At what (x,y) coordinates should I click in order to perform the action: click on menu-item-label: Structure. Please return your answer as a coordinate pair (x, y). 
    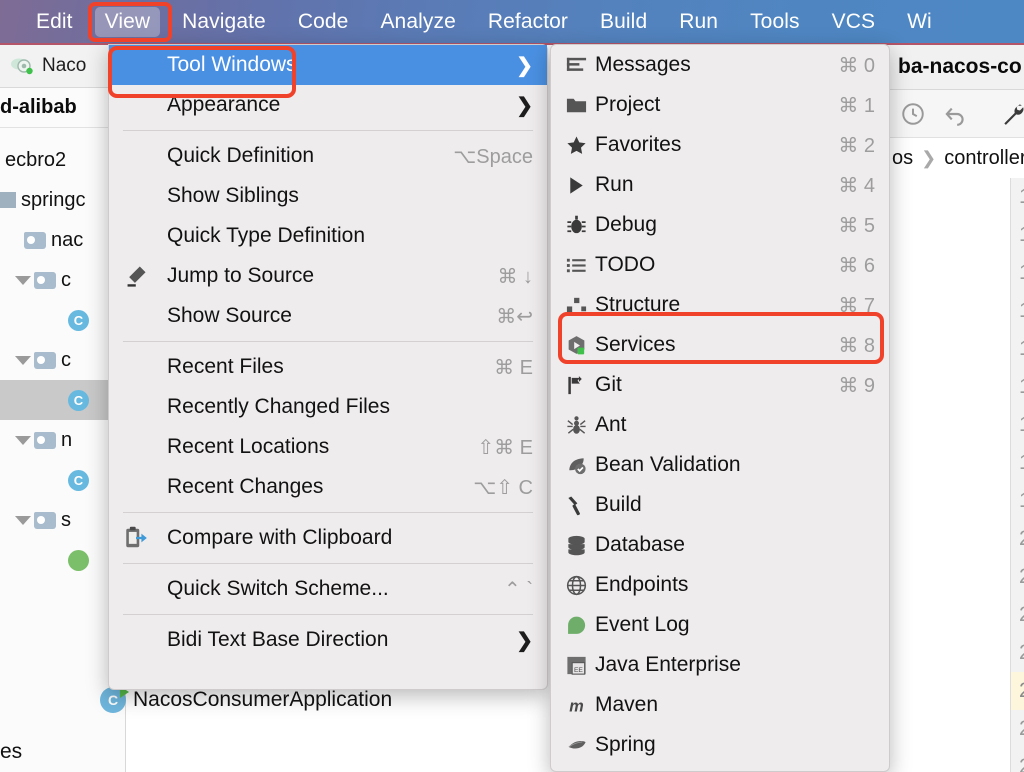
    Looking at the image, I should click on (638, 304).